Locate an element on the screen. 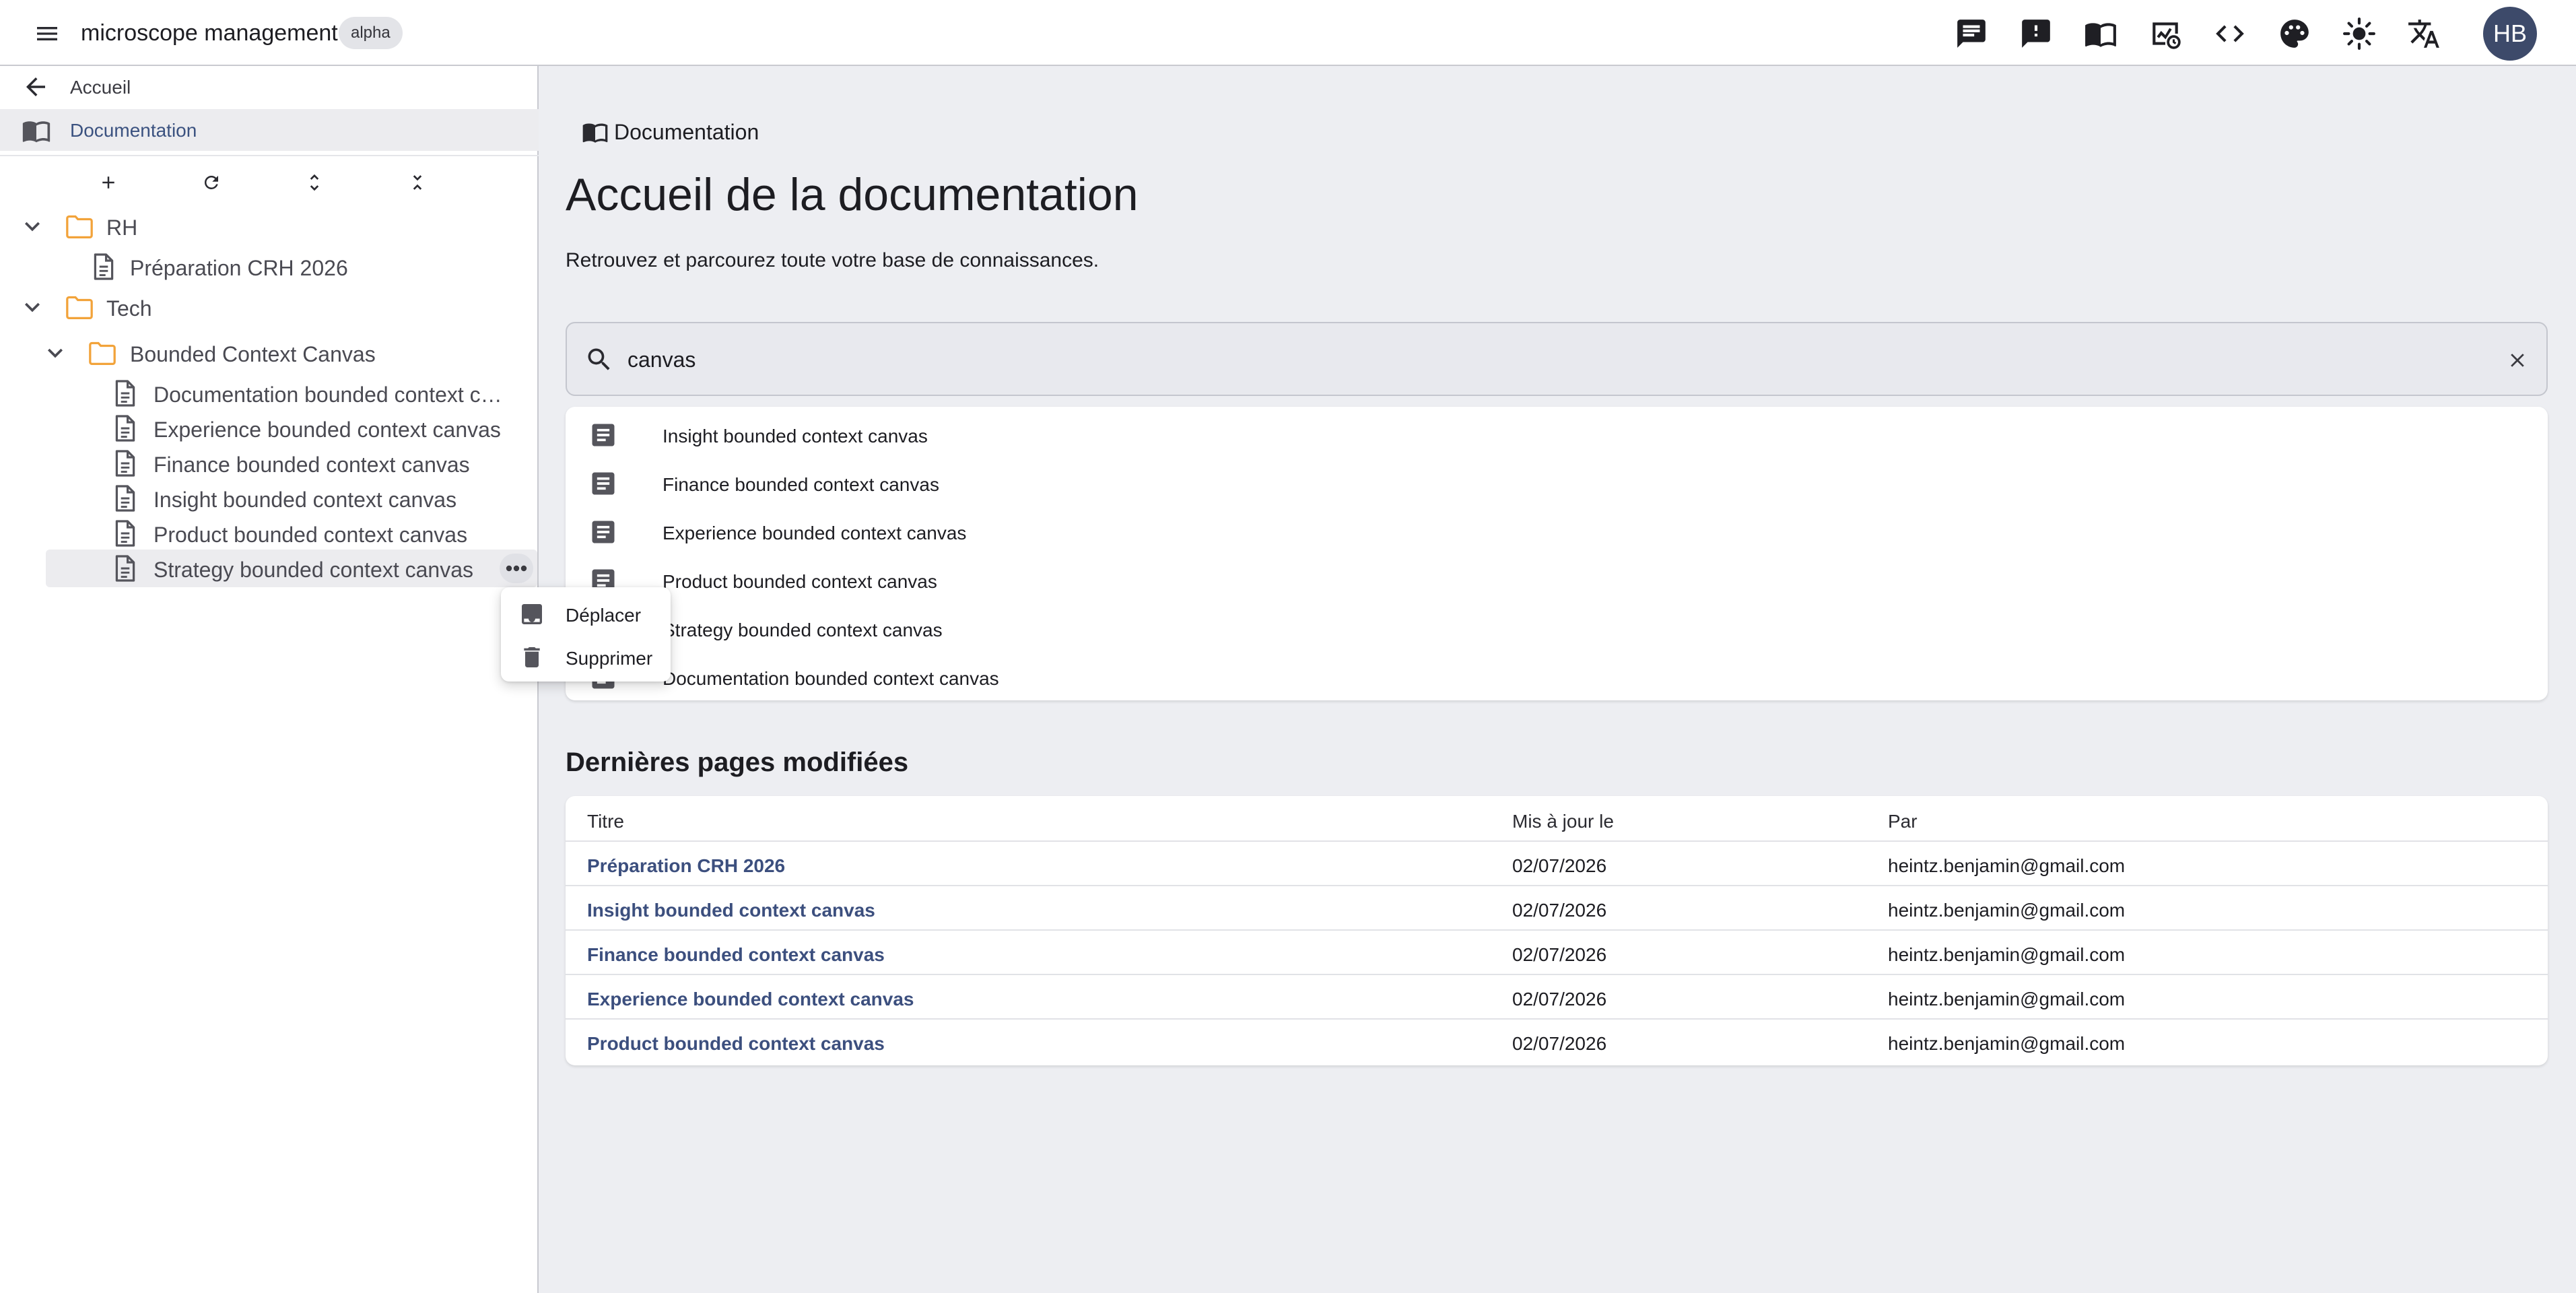  tree-page: Préparation CRH 2026 is located at coordinates (269, 267).